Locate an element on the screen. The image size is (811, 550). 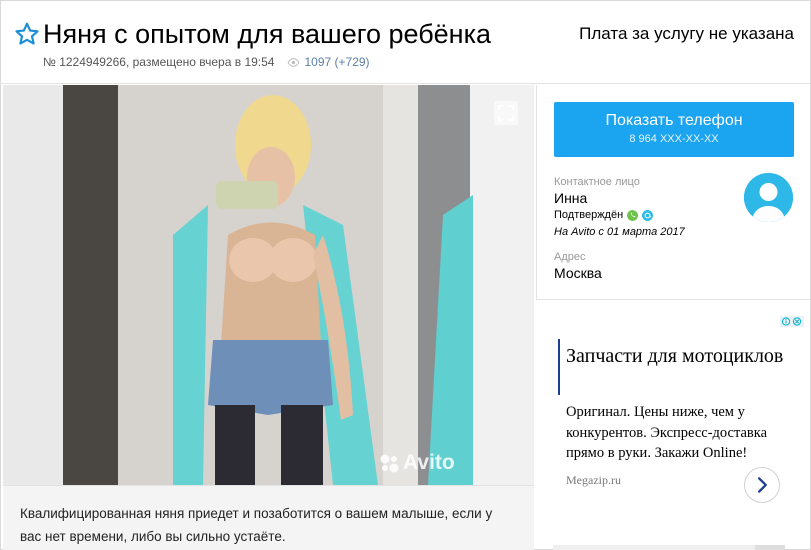
listing-number-date: № 1224949266, размещено вчера в 19:54 is located at coordinates (159, 62).